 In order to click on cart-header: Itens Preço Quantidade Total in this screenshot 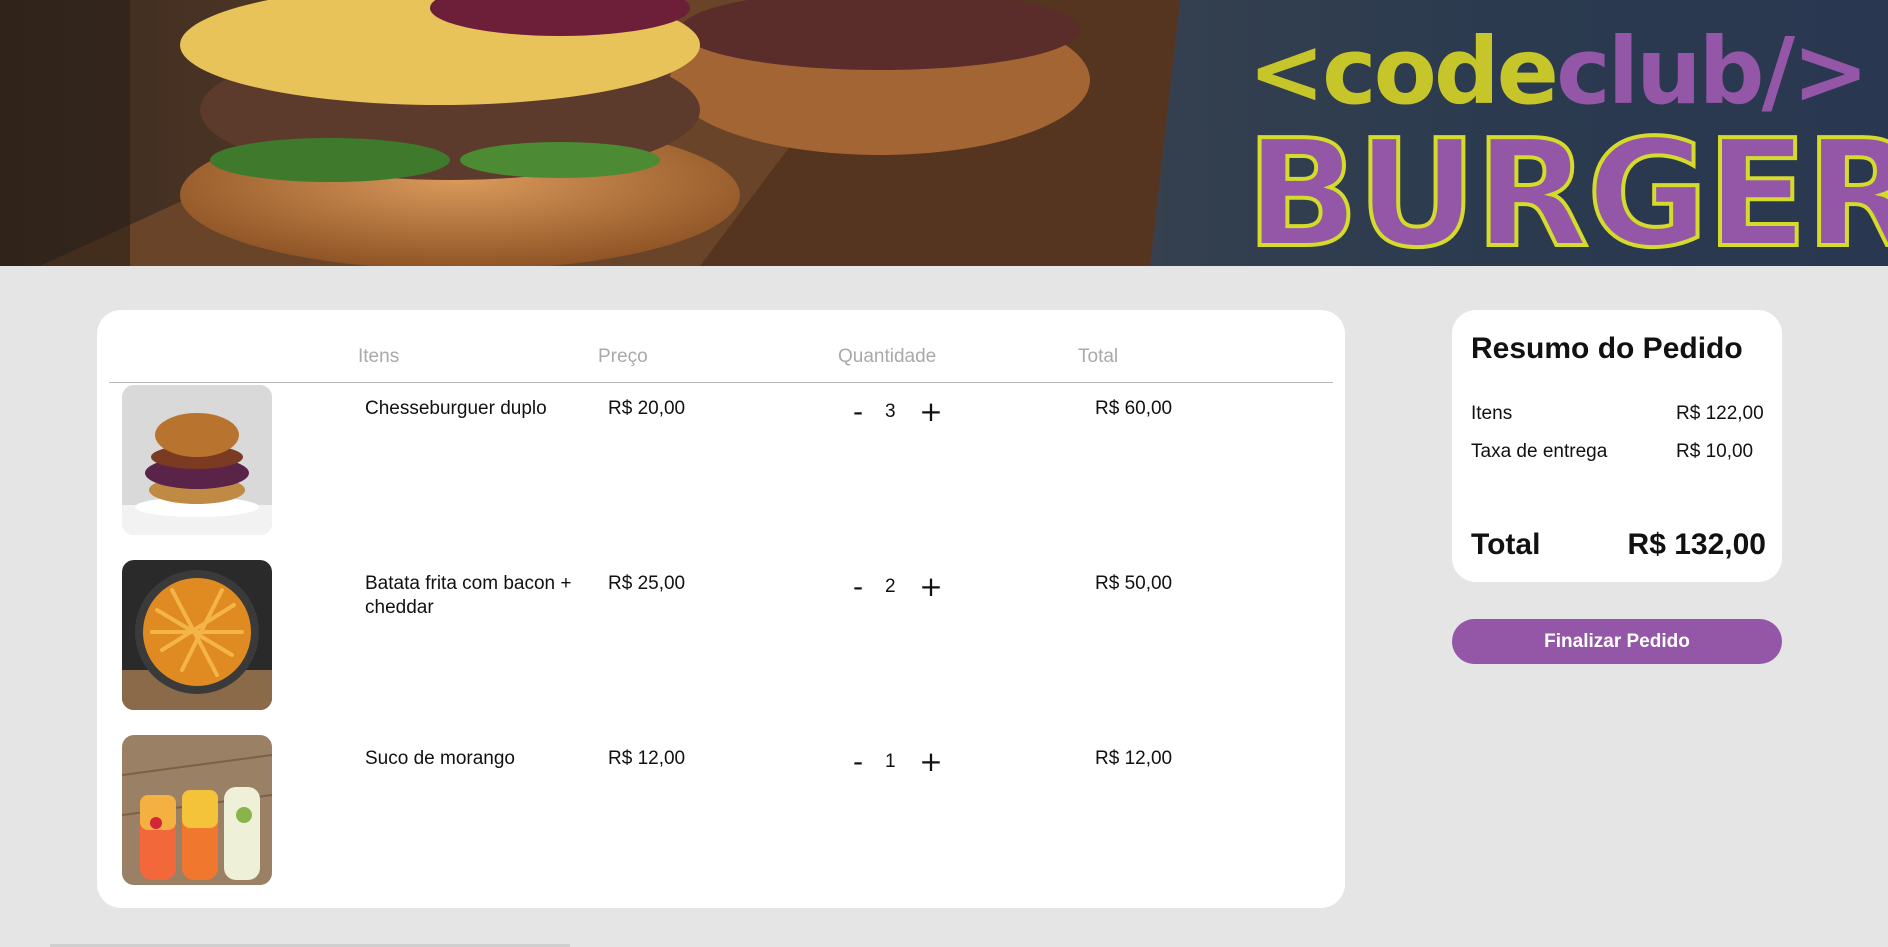, I will do `click(721, 358)`.